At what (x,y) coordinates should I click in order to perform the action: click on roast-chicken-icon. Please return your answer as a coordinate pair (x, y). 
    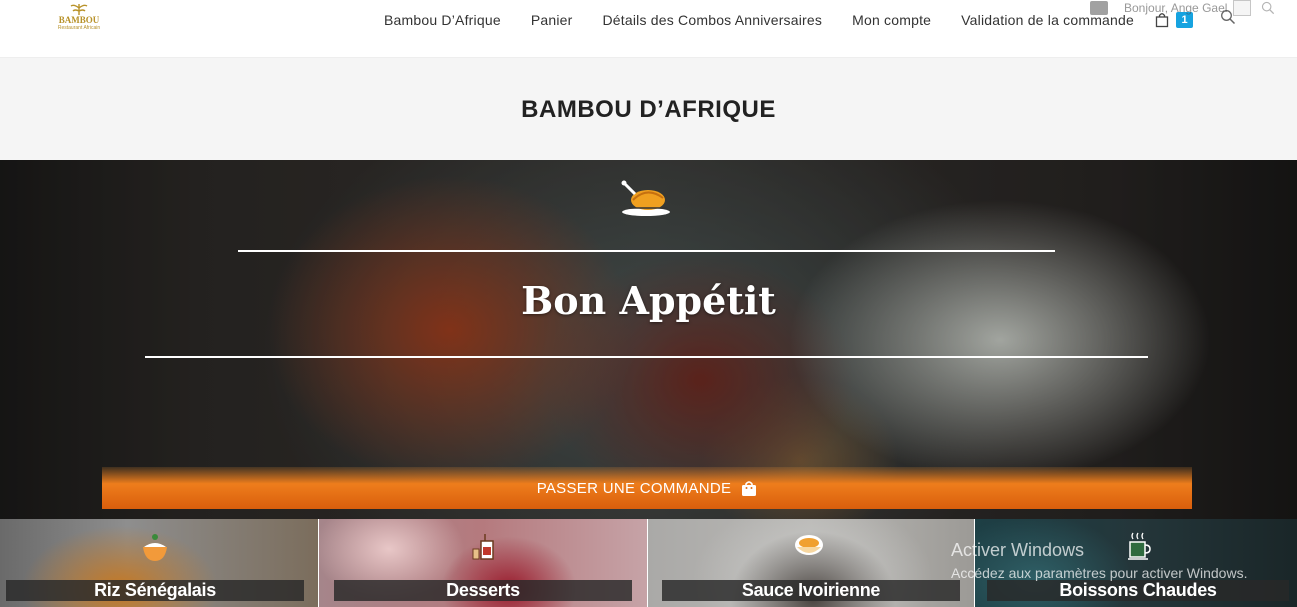
    Looking at the image, I should click on (645, 198).